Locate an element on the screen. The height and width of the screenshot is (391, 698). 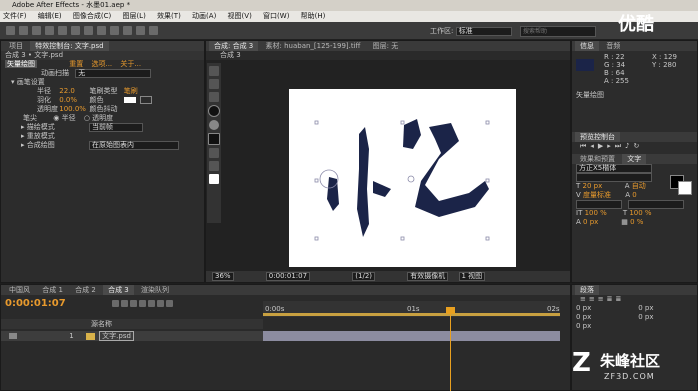
tab-footage: 素材: huaban_[125-199].tiff is located at coordinates (313, 46).